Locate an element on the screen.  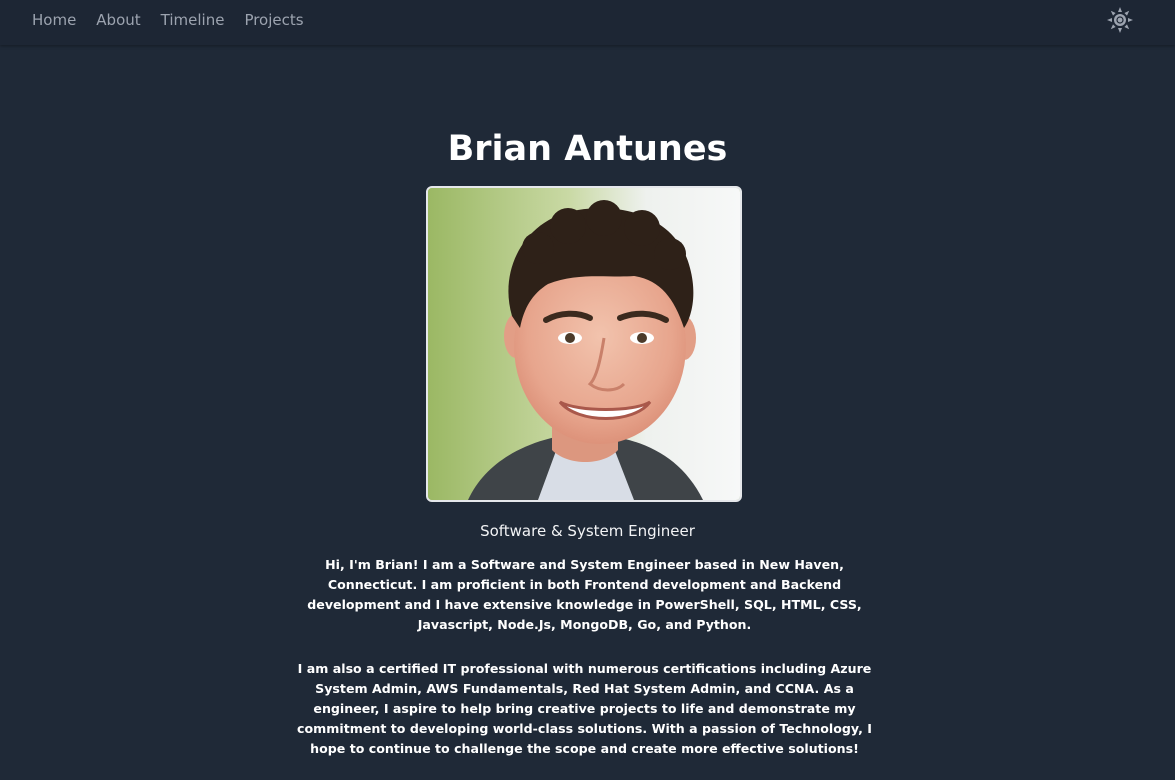
role-subtitle: Software & System Engineer is located at coordinates (587, 531).